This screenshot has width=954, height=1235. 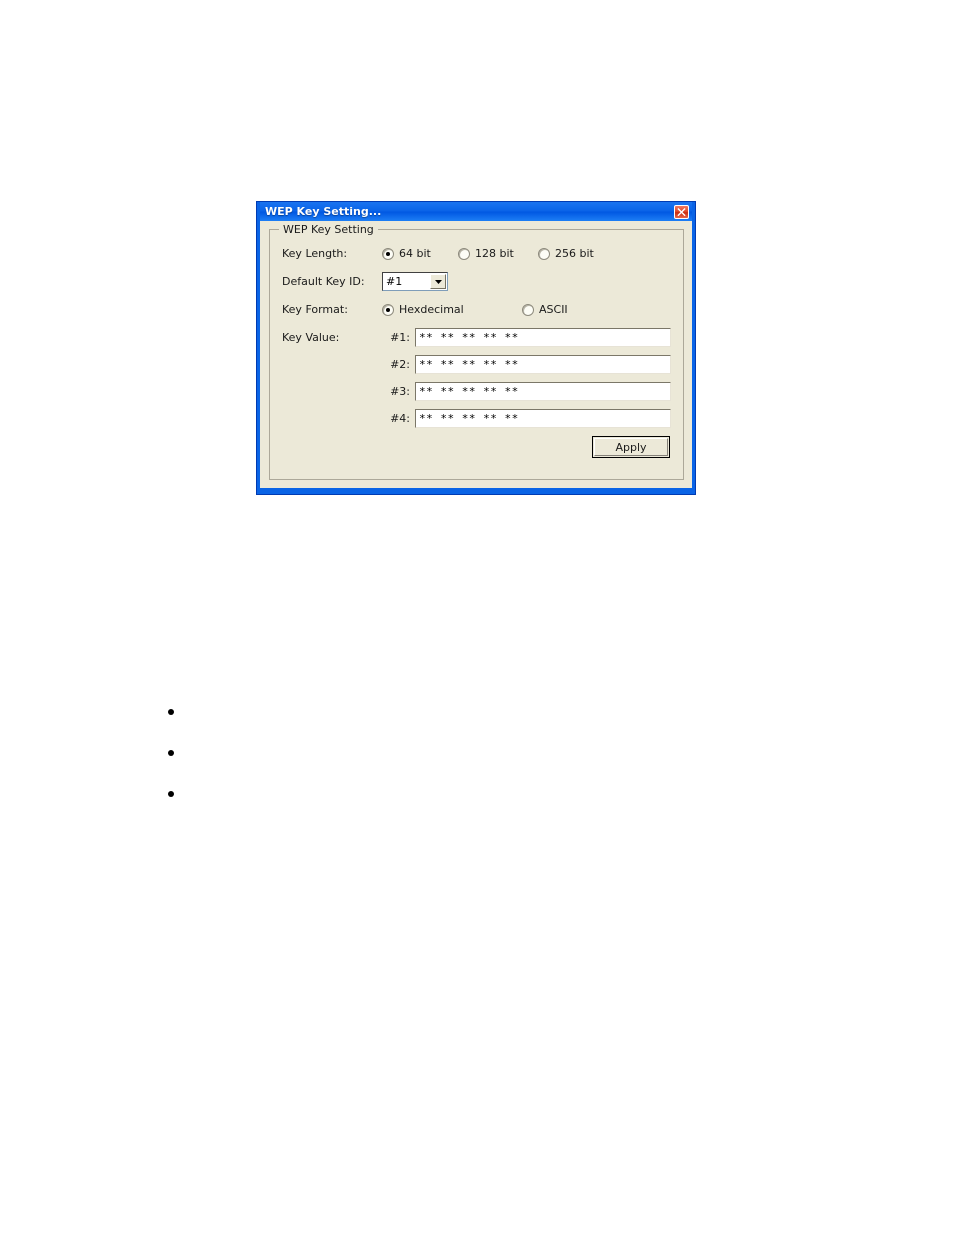 What do you see at coordinates (315, 253) in the screenshot?
I see `key-length-label: Key Length:` at bounding box center [315, 253].